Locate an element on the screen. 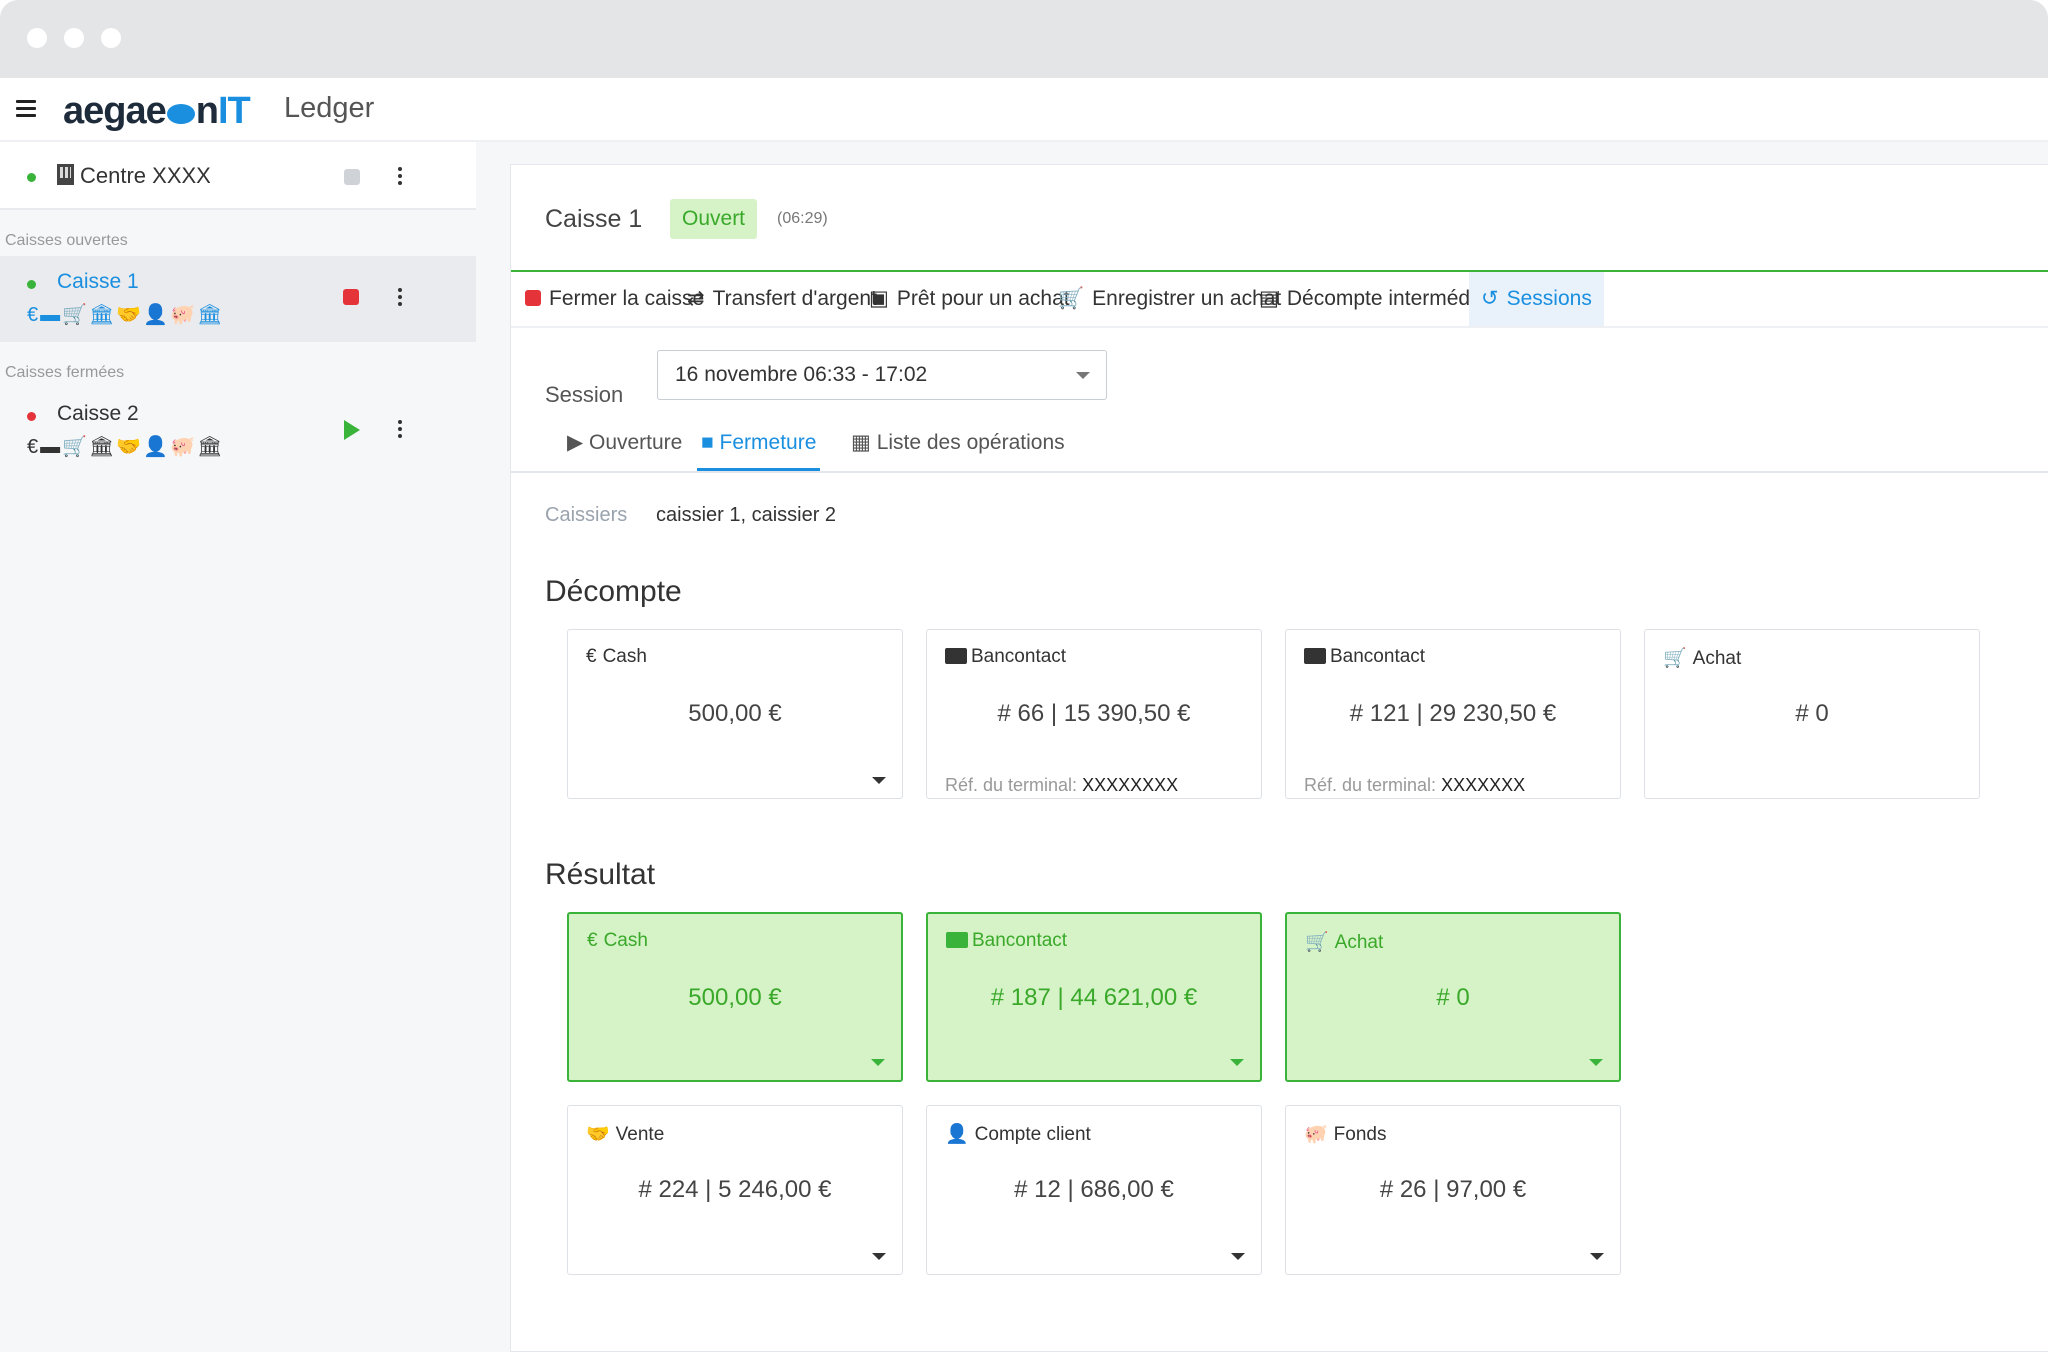 Image resolution: width=2048 pixels, height=1352 pixels. center-more-icon is located at coordinates (400, 177).